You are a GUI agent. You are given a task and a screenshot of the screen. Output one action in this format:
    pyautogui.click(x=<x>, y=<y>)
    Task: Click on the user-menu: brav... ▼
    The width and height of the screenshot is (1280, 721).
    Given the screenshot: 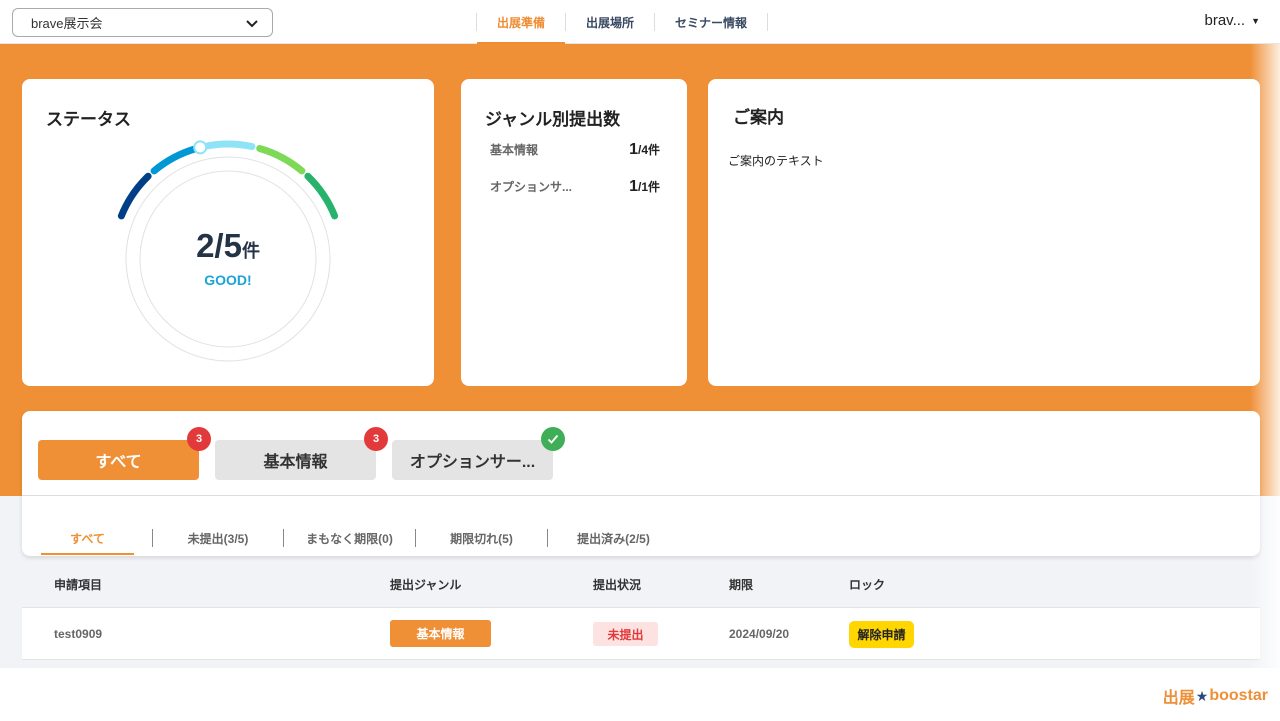 What is the action you would take?
    pyautogui.click(x=1233, y=20)
    